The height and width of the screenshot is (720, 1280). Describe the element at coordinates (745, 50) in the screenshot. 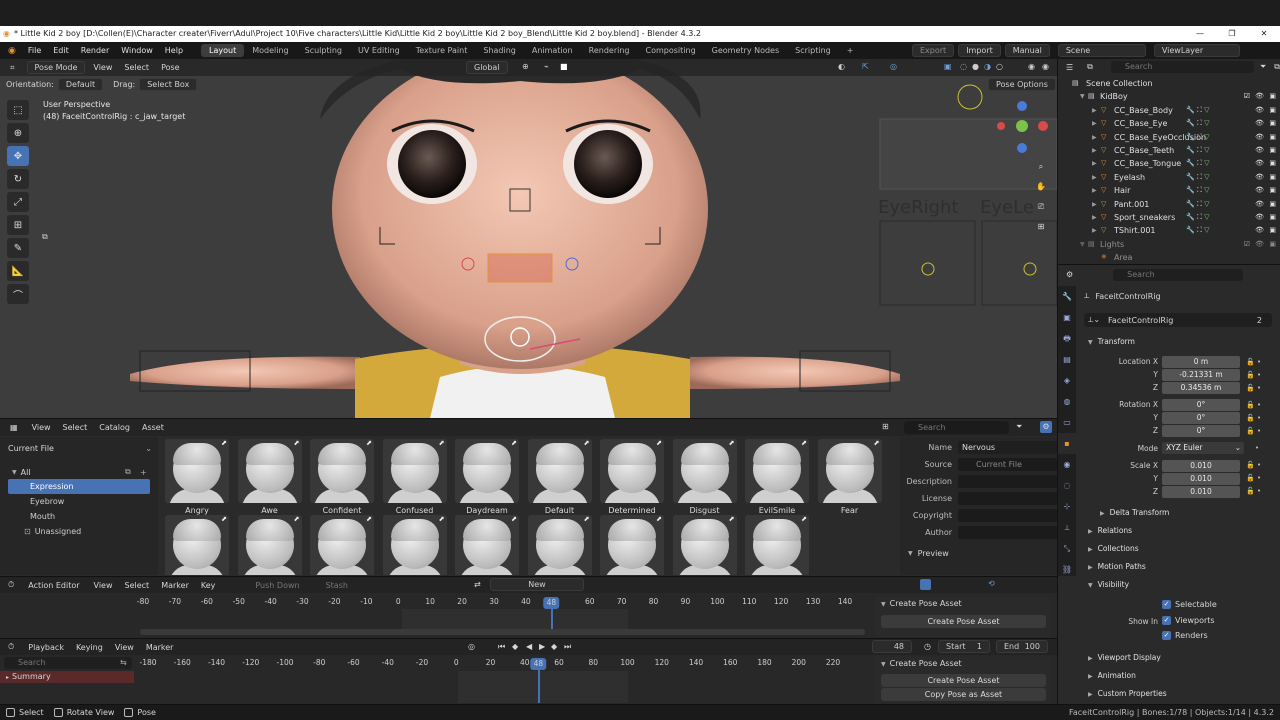

I see `tab-geometry-nodes: Geometry Nodes` at that location.